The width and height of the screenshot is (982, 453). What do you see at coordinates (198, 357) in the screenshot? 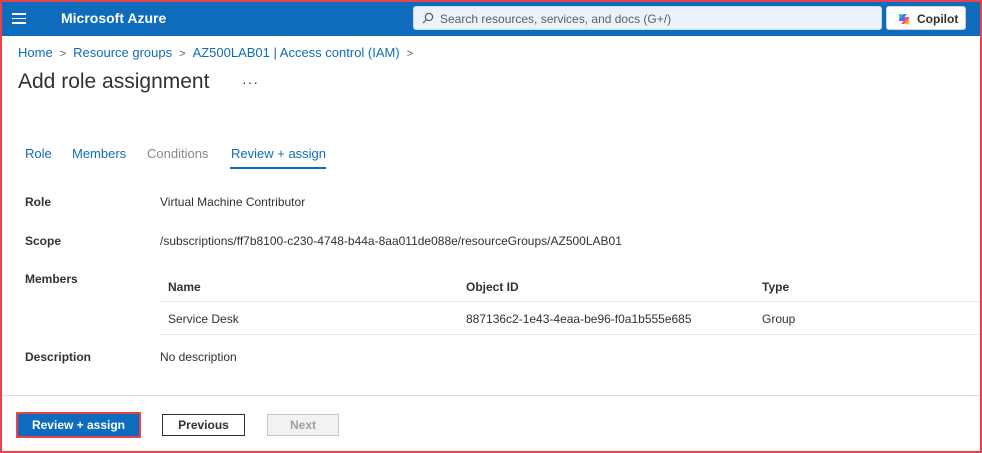
I see `description-value: No description` at bounding box center [198, 357].